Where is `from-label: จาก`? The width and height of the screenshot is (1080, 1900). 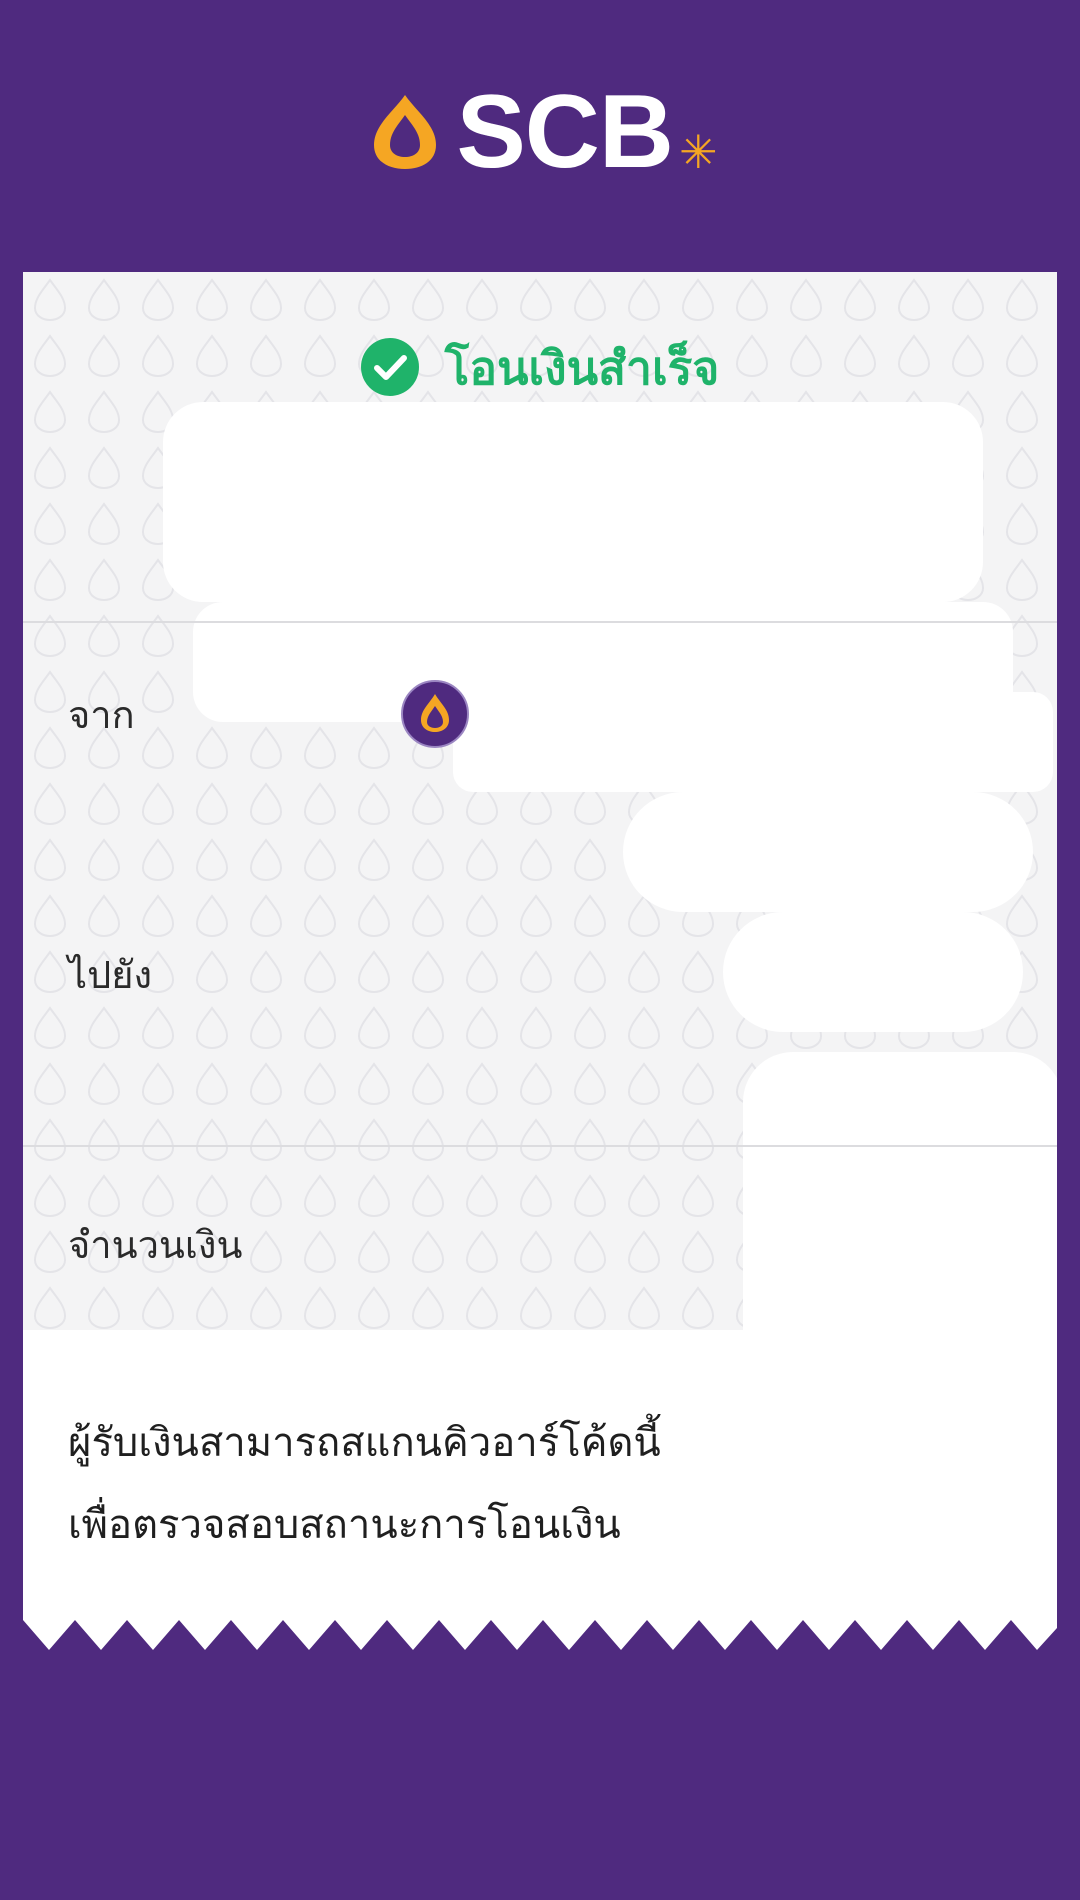
from-label: จาก is located at coordinates (101, 715).